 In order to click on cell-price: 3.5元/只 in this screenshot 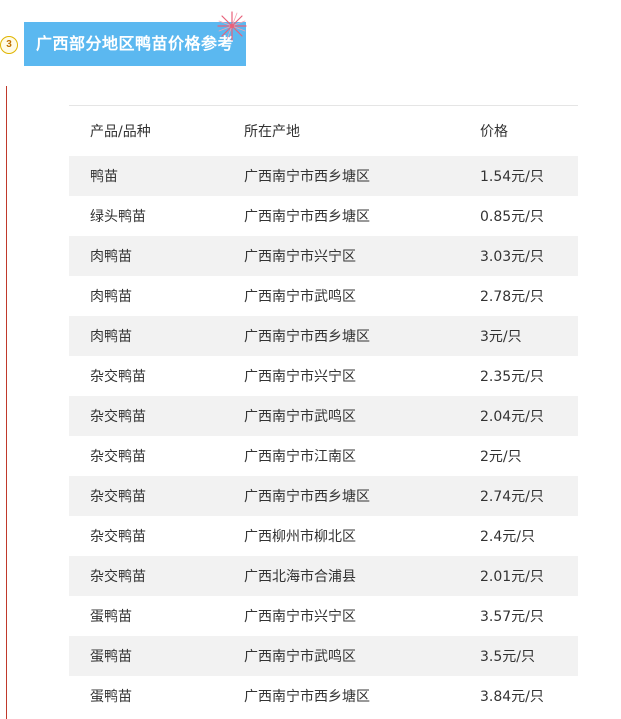, I will do `click(529, 656)`.